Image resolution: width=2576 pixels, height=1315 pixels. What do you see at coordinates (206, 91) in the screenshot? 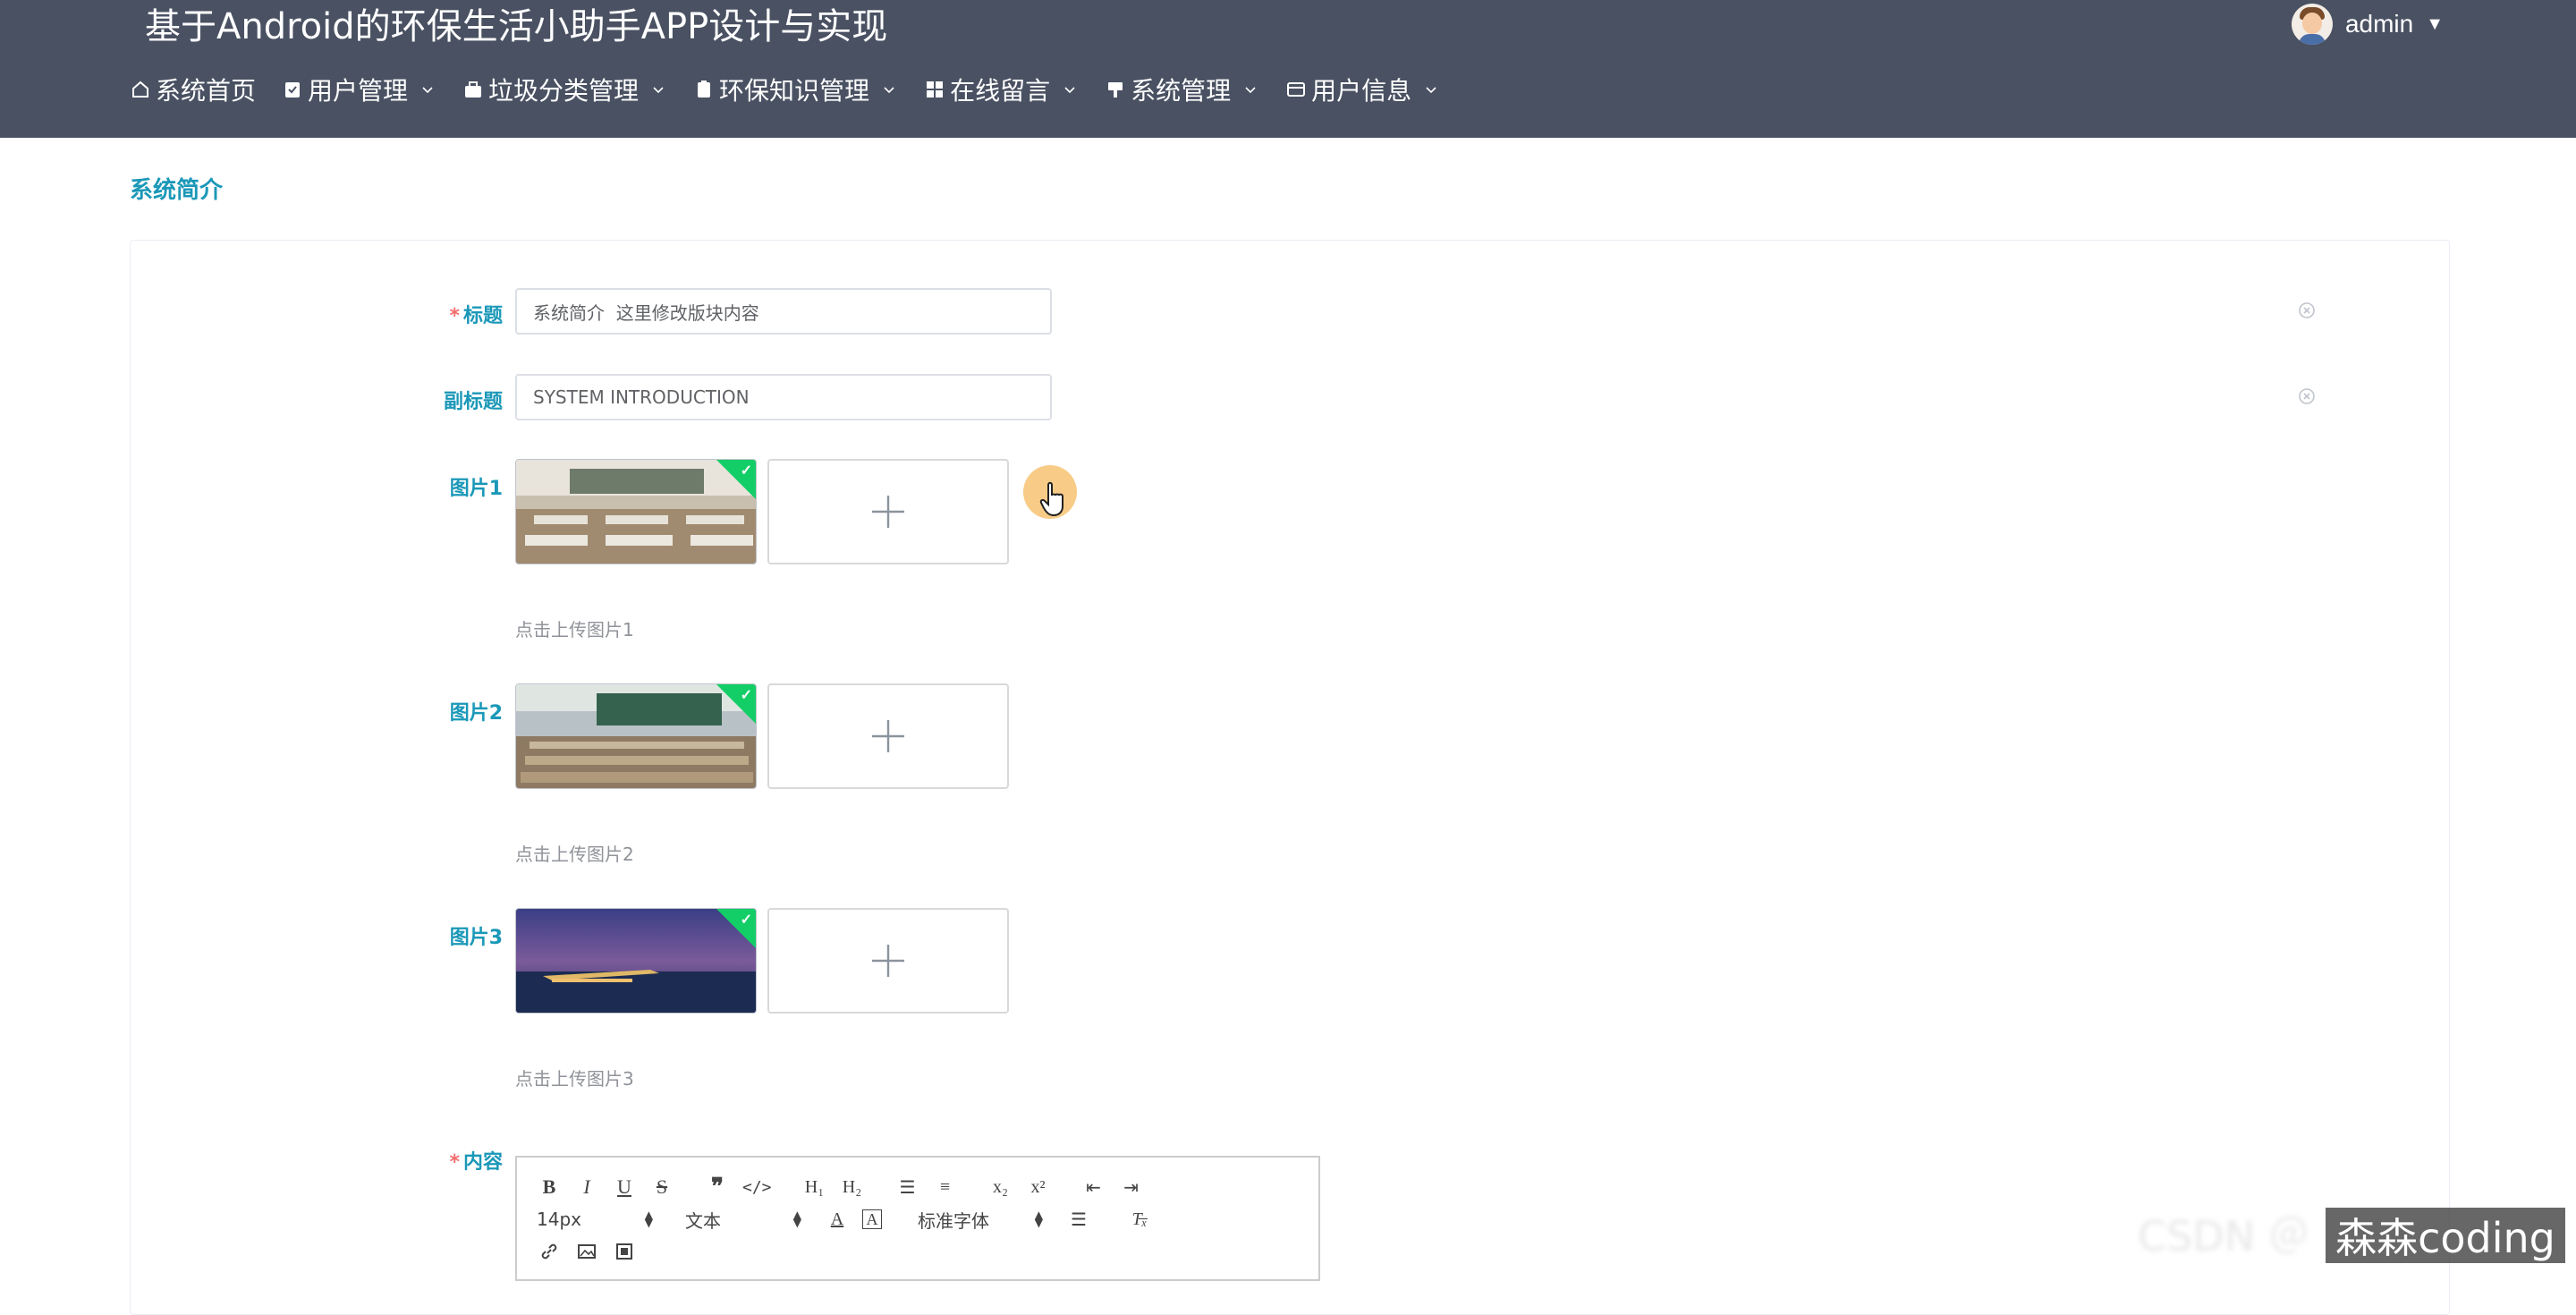
I see `nav-label: 系统首页` at bounding box center [206, 91].